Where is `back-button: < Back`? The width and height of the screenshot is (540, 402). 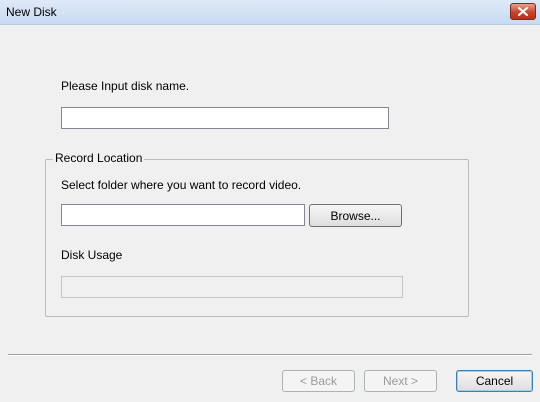
back-button: < Back is located at coordinates (318, 381).